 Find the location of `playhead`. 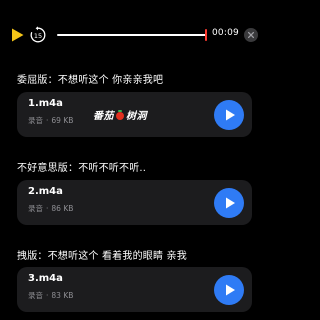

playhead is located at coordinates (206, 35).